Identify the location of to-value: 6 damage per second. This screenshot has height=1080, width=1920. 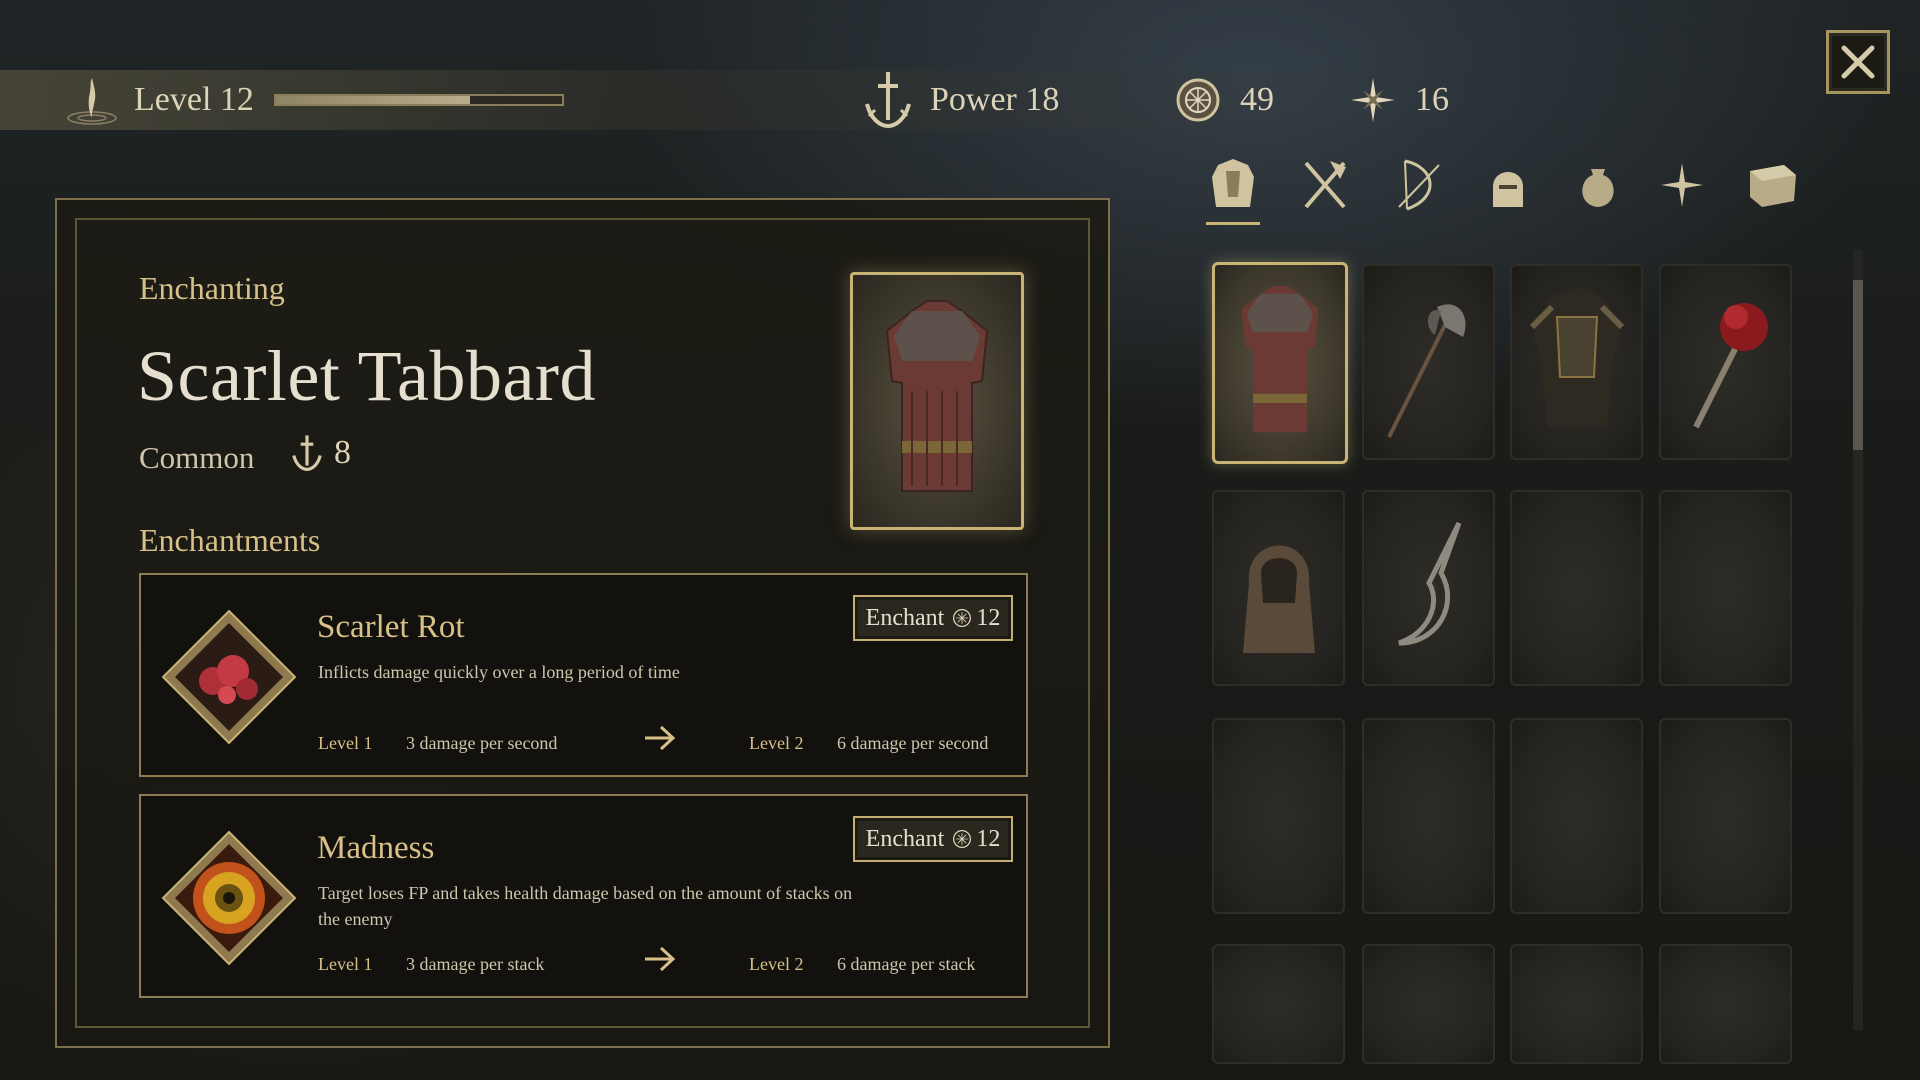
(913, 743).